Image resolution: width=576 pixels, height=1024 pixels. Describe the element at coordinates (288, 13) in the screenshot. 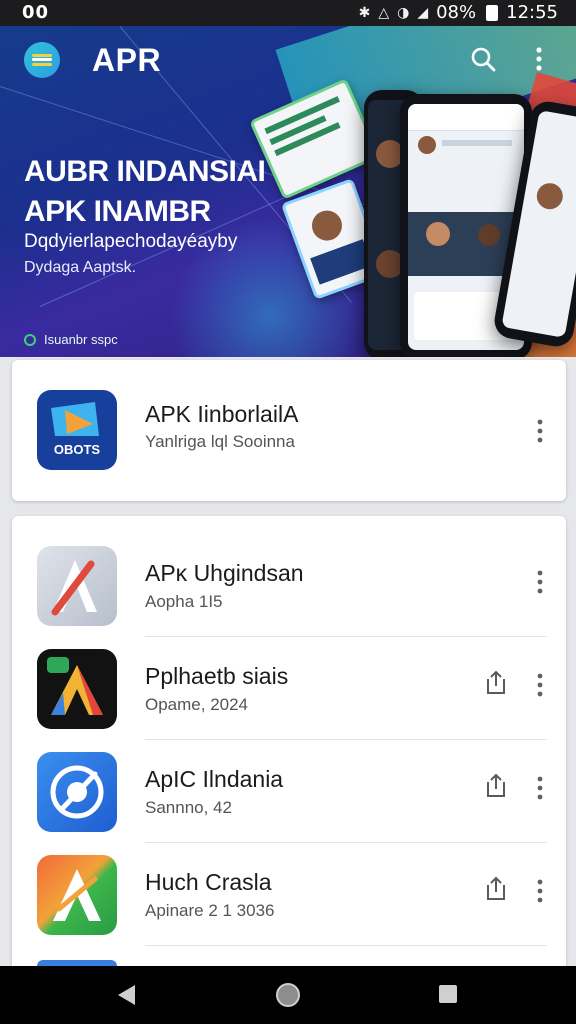

I see `status-bar: 00 ✱ △ ◑ ◢ 08% 12:55` at that location.